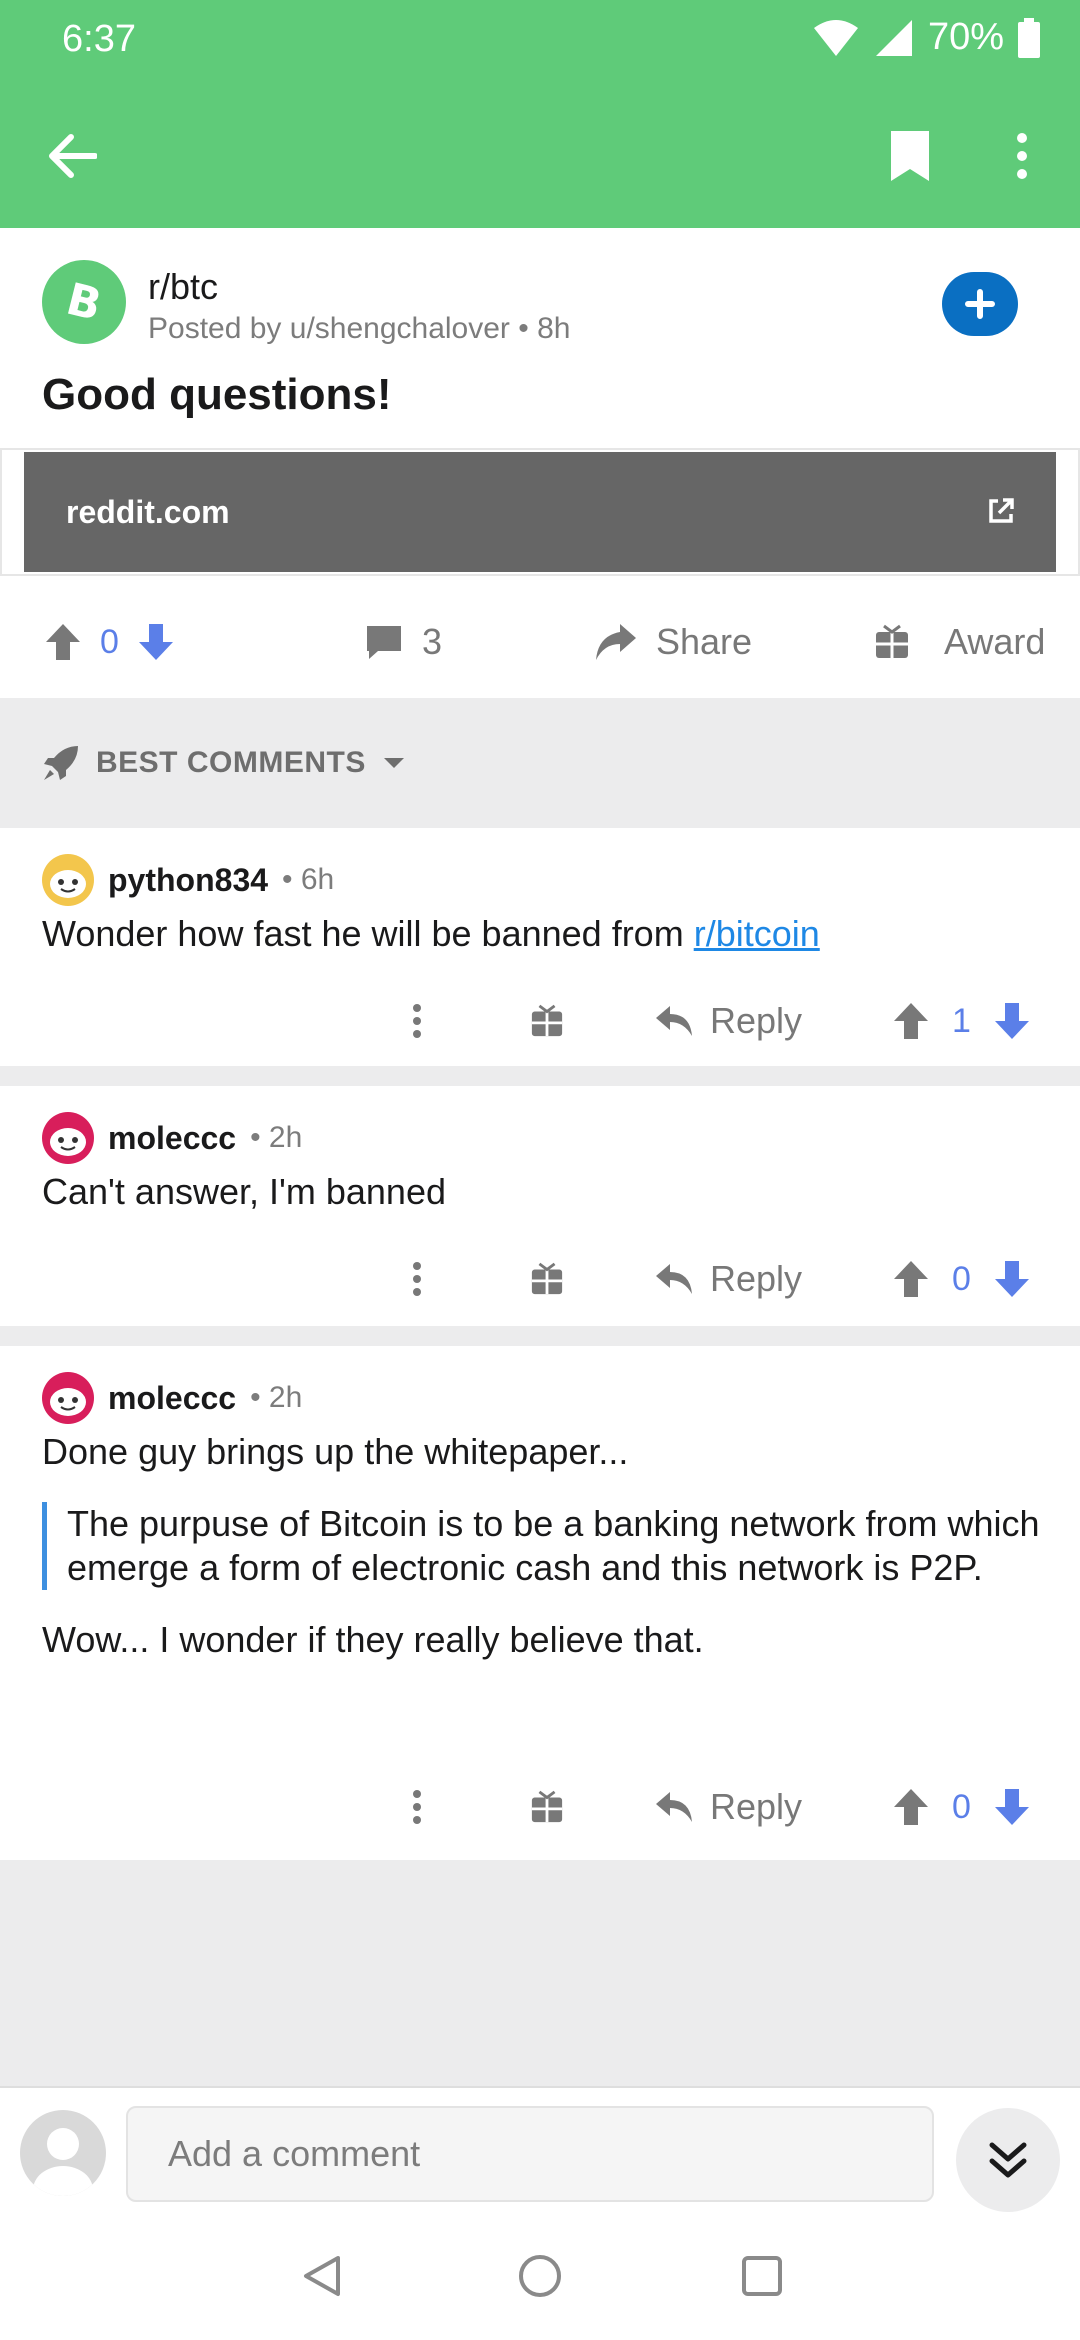 Image resolution: width=1080 pixels, height=2340 pixels. I want to click on circle-home-icon, so click(540, 2276).